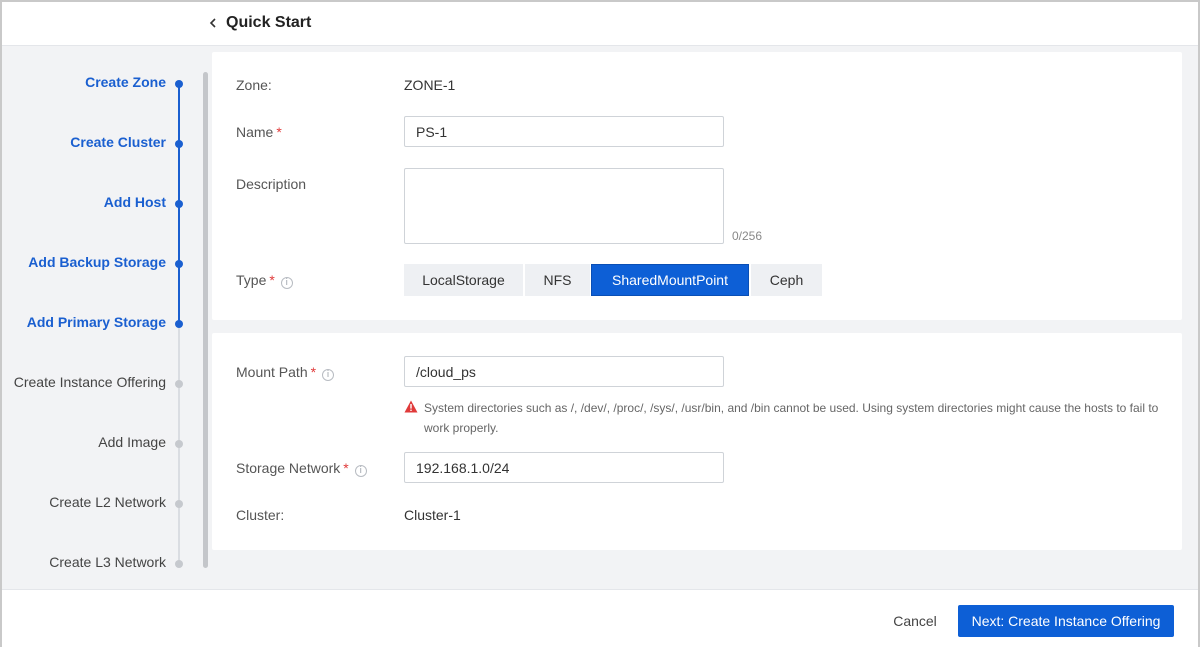 This screenshot has width=1200, height=647. I want to click on storage-network-label: Storage Network * i, so click(301, 468).